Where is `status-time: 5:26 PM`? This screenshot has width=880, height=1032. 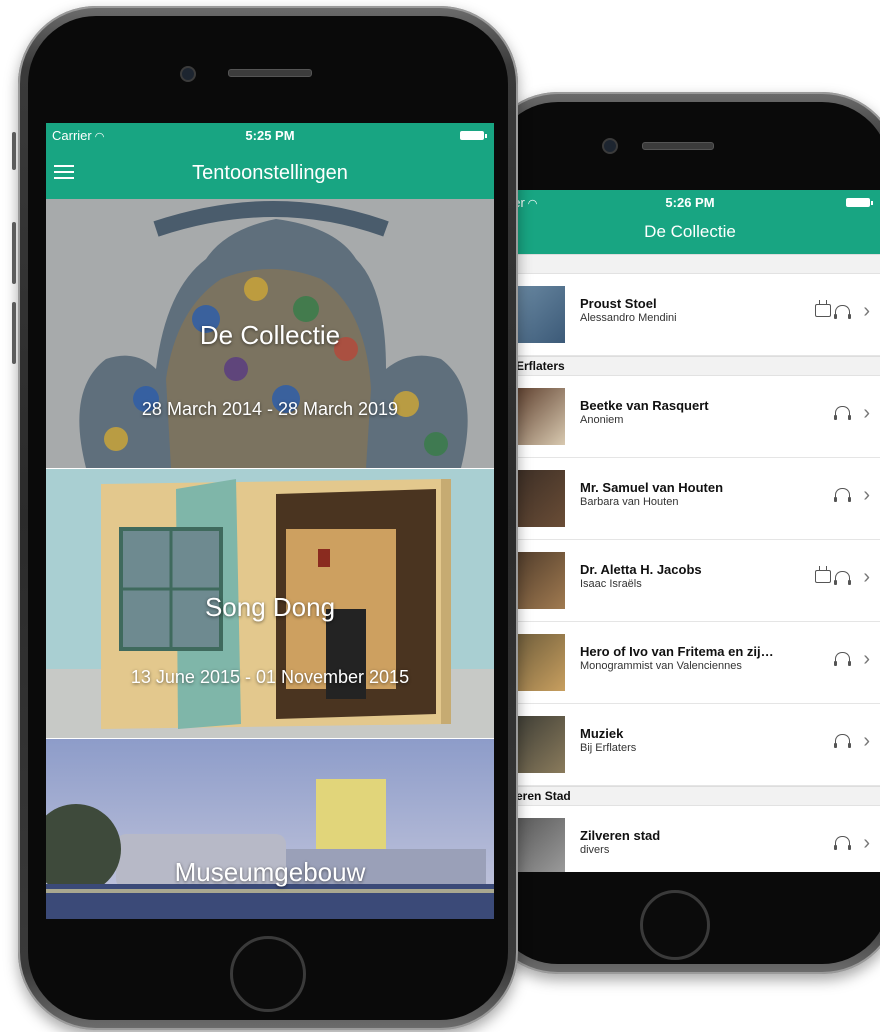 status-time: 5:26 PM is located at coordinates (690, 202).